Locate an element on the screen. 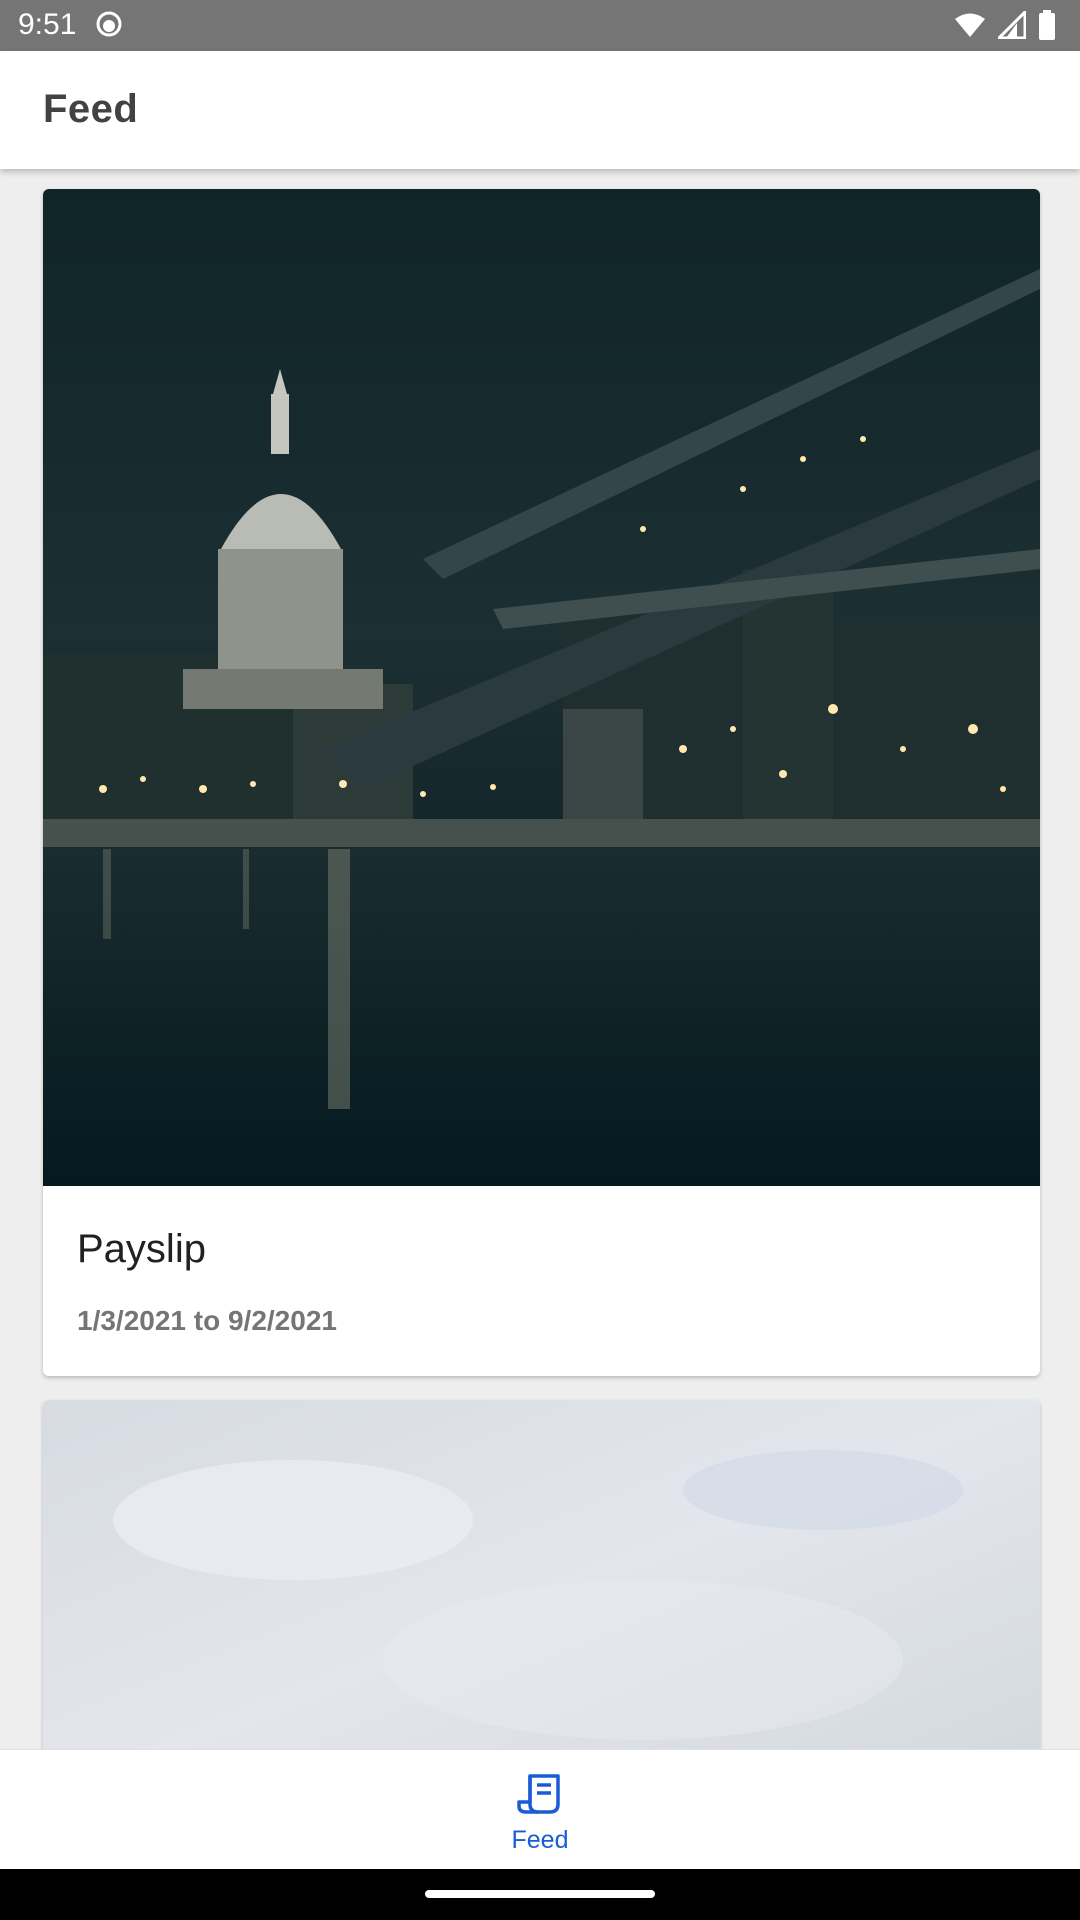 This screenshot has height=1920, width=1080. card-title: Payslip is located at coordinates (141, 1249).